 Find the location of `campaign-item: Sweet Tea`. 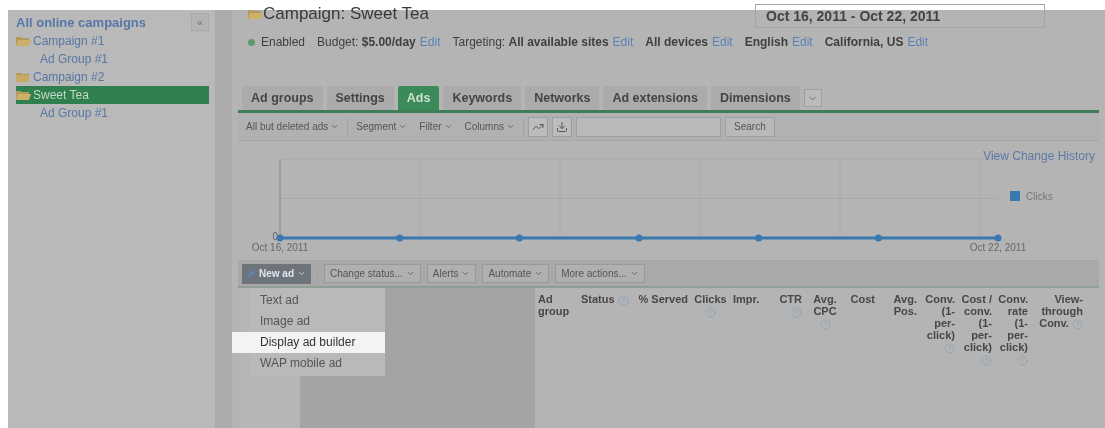

campaign-item: Sweet Tea is located at coordinates (112, 95).